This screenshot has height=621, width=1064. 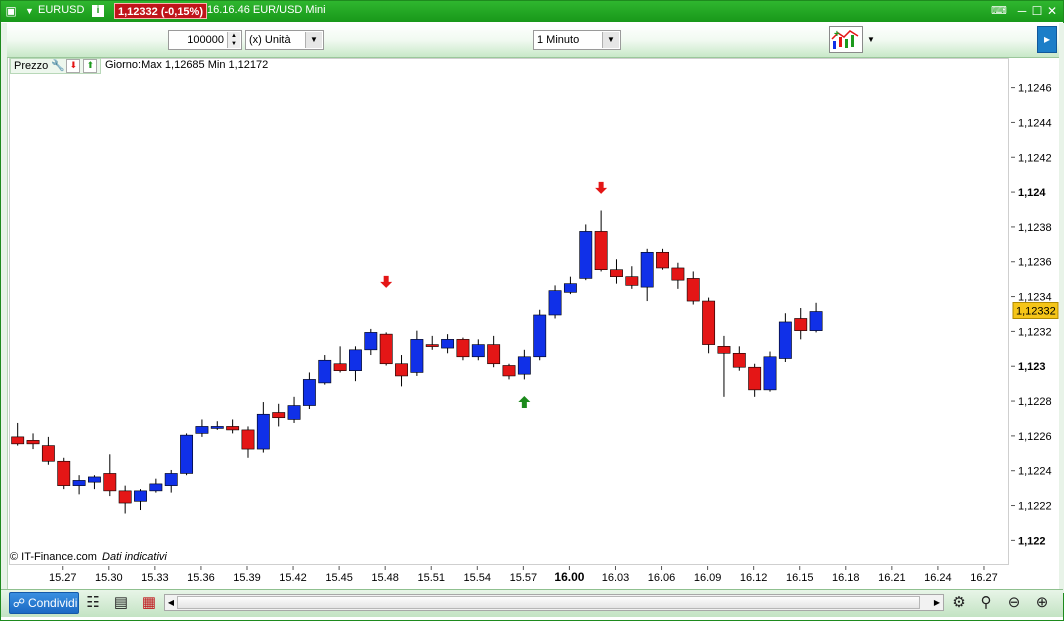 I want to click on unit-select: (x) Unità ▼, so click(x=284, y=40).